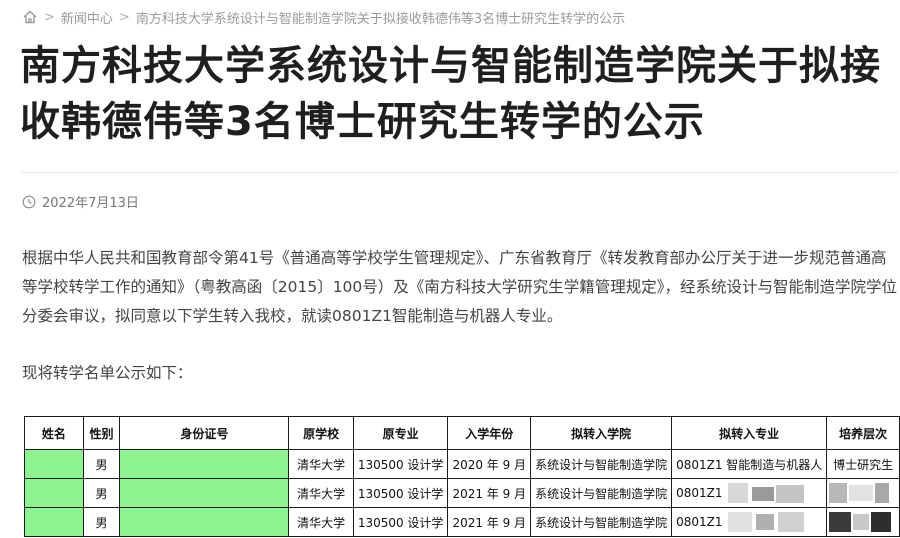 This screenshot has width=900, height=538. What do you see at coordinates (30, 17) in the screenshot?
I see `home-icon` at bounding box center [30, 17].